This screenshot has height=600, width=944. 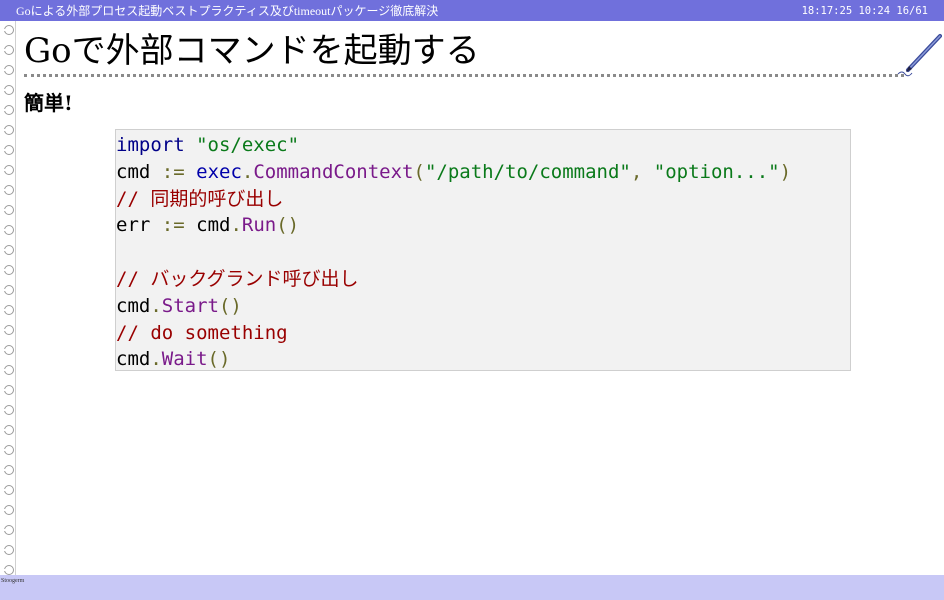 I want to click on pen-icon, so click(x=919, y=55).